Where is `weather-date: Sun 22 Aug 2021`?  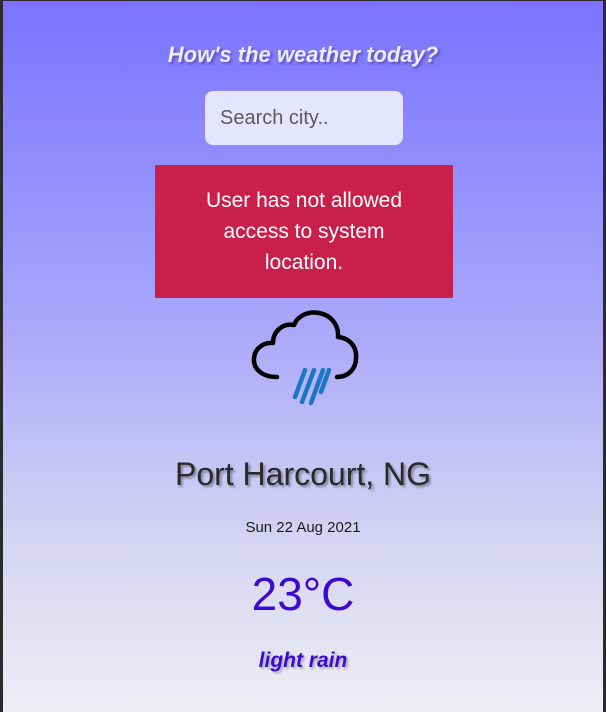 weather-date: Sun 22 Aug 2021 is located at coordinates (303, 527).